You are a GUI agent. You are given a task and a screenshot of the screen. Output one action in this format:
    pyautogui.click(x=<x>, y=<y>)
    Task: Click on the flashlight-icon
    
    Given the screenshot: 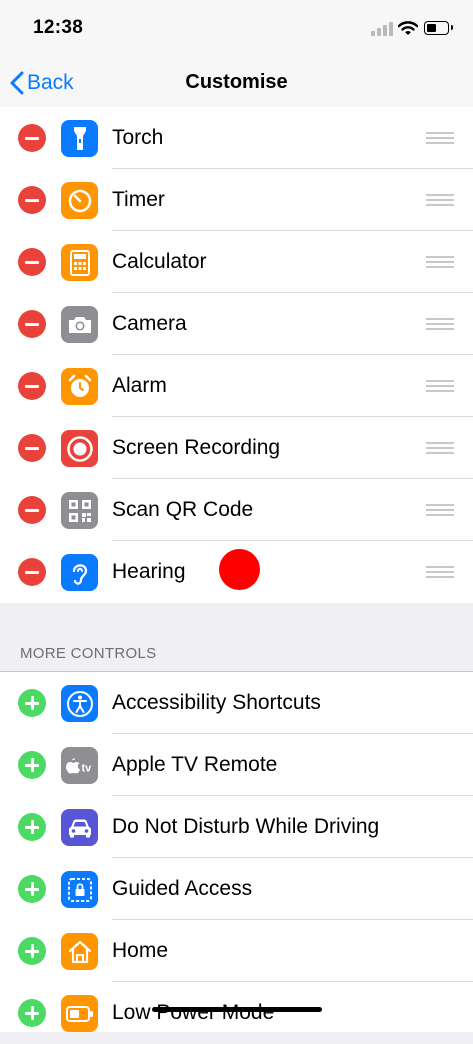 What is the action you would take?
    pyautogui.click(x=79, y=138)
    